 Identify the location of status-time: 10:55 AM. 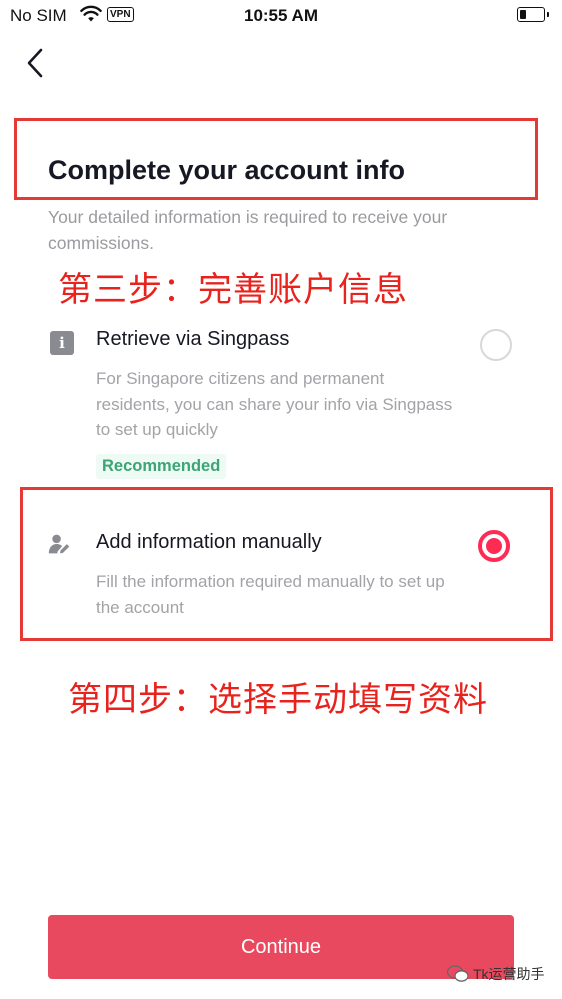
(280, 15).